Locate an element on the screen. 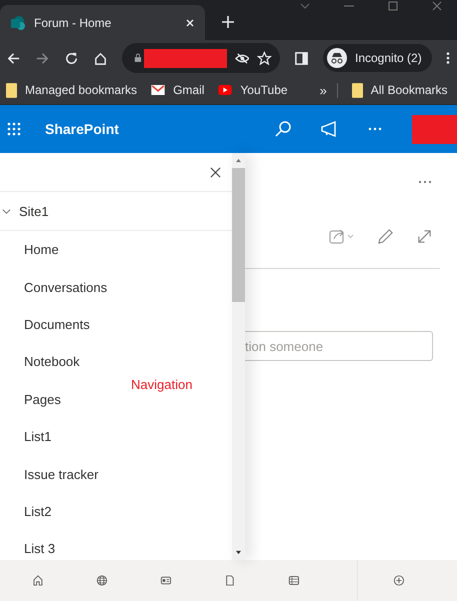 Image resolution: width=457 pixels, height=601 pixels. incognito-icon is located at coordinates (337, 58).